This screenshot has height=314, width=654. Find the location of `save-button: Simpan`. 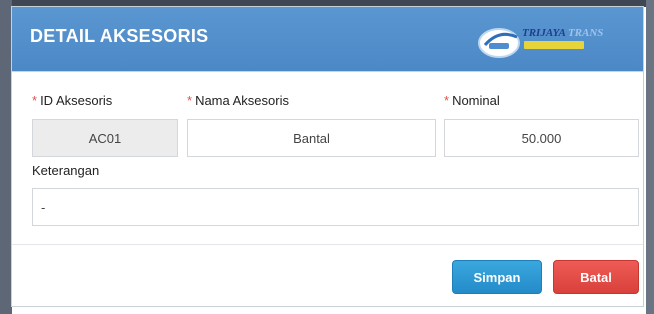

save-button: Simpan is located at coordinates (497, 277).